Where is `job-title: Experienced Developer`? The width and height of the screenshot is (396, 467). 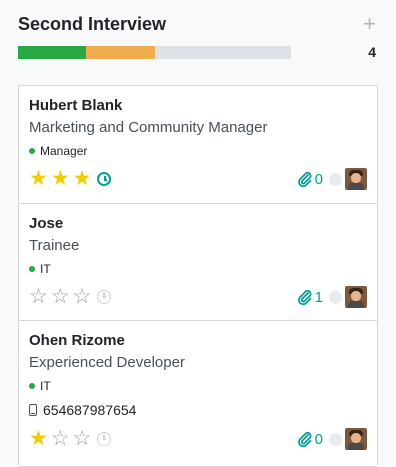
job-title: Experienced Developer is located at coordinates (107, 362).